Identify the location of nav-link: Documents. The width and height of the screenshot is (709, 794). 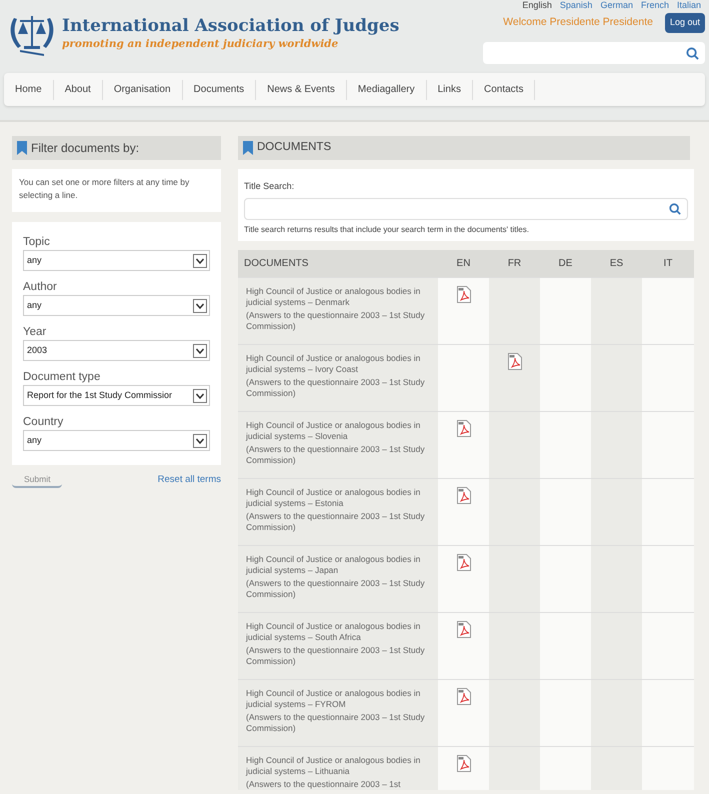
(219, 90).